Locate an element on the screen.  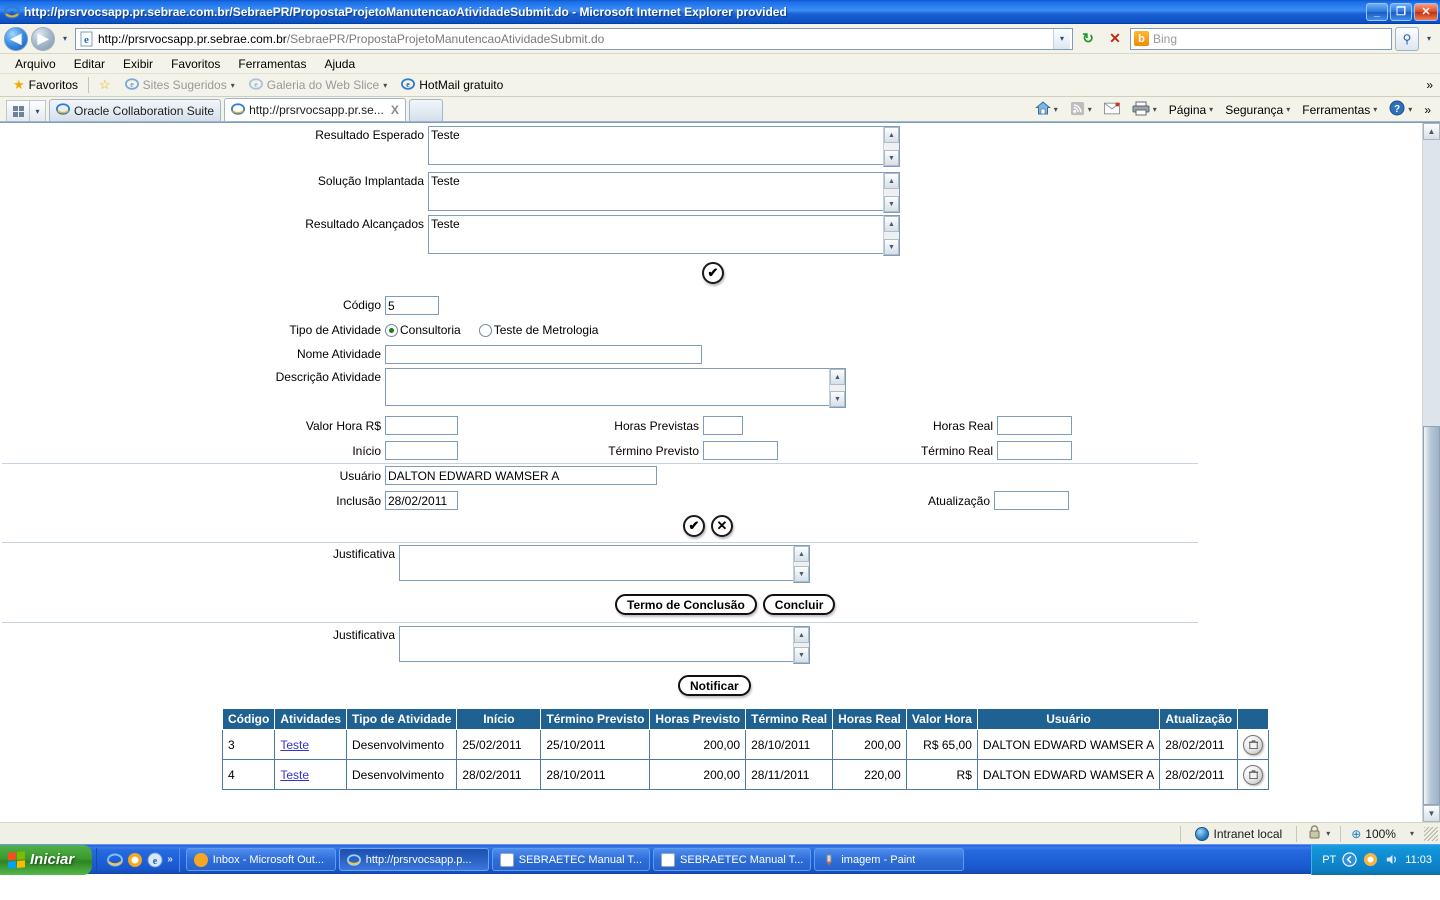
resultado-alcancados-scrollbar: ▲ ▼ is located at coordinates (891, 235).